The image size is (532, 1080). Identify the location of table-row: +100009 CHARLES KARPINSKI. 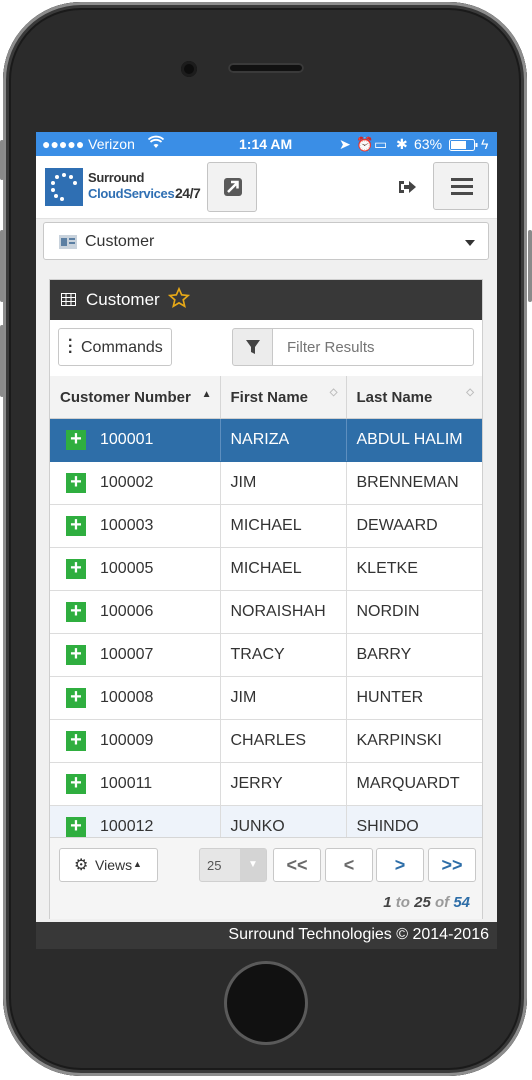
(266, 741).